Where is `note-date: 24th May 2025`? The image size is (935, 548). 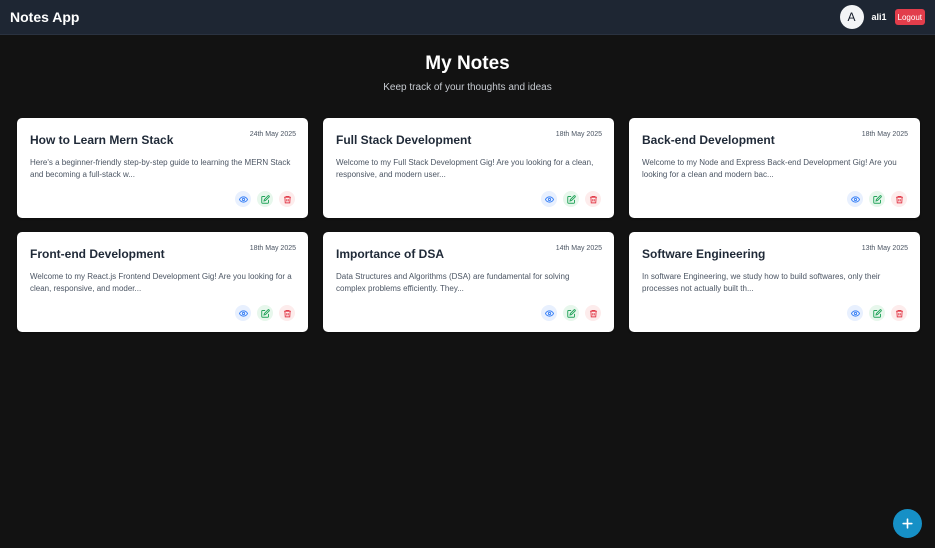
note-date: 24th May 2025 is located at coordinates (272, 134).